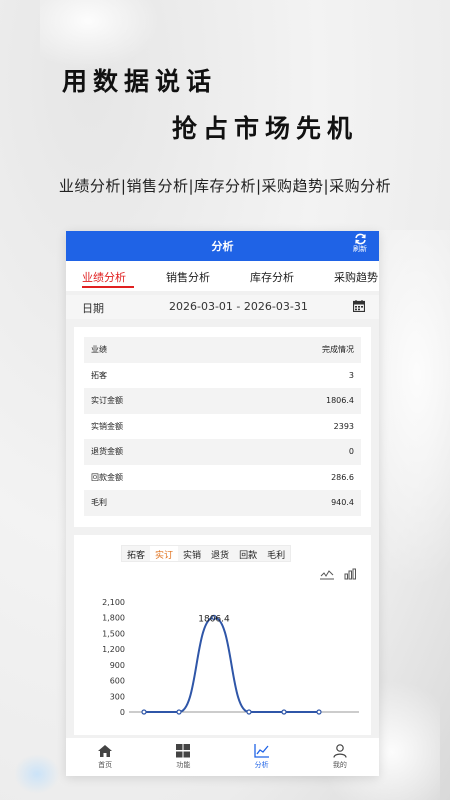 This screenshot has height=800, width=450. I want to click on slogan-line-2: 抢占市场先机, so click(265, 128).